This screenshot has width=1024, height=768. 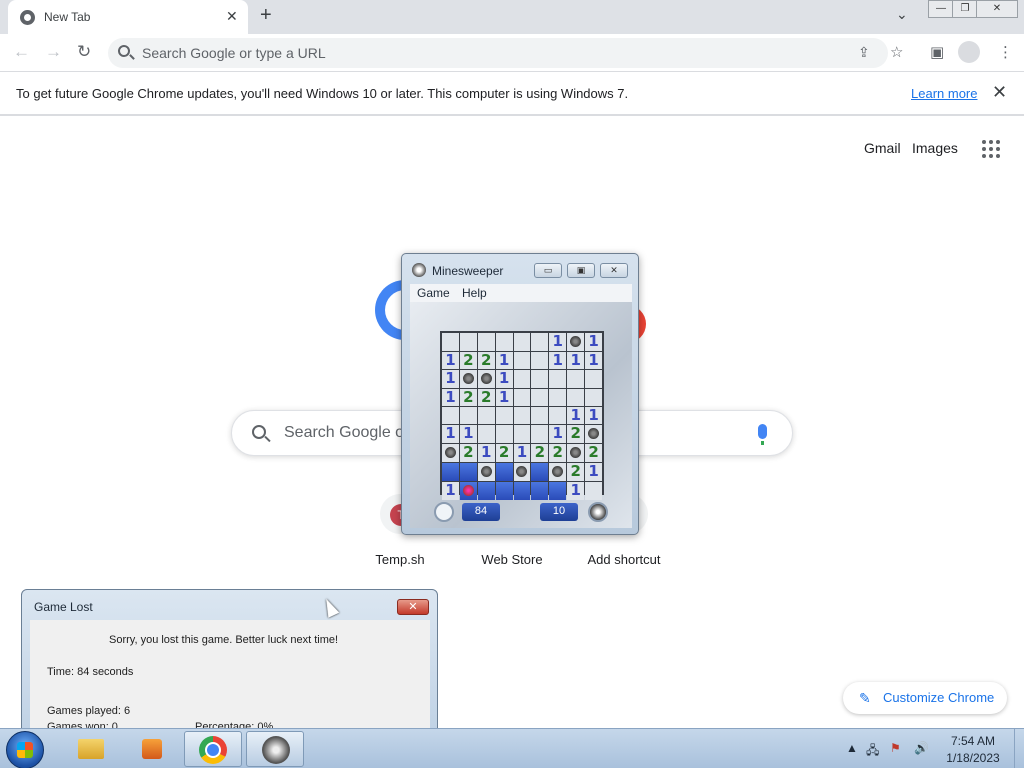 What do you see at coordinates (275, 749) in the screenshot?
I see `taskbar-minesweeper` at bounding box center [275, 749].